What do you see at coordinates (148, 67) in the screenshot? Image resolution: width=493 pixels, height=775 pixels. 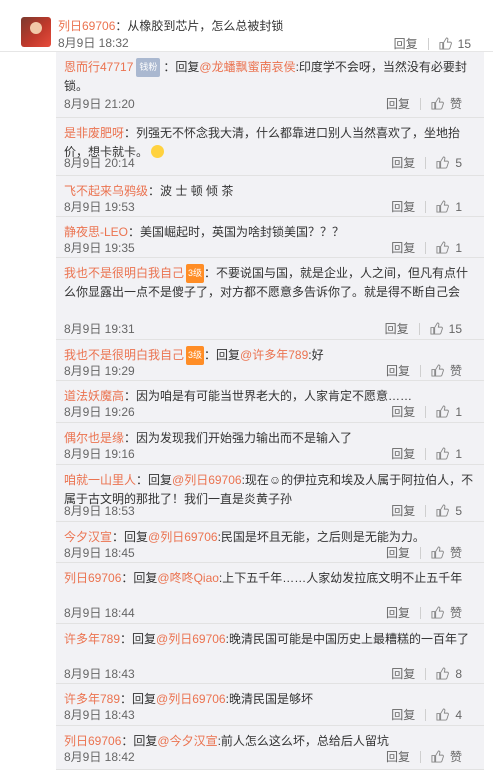 I see `user-badge: 钱粉` at bounding box center [148, 67].